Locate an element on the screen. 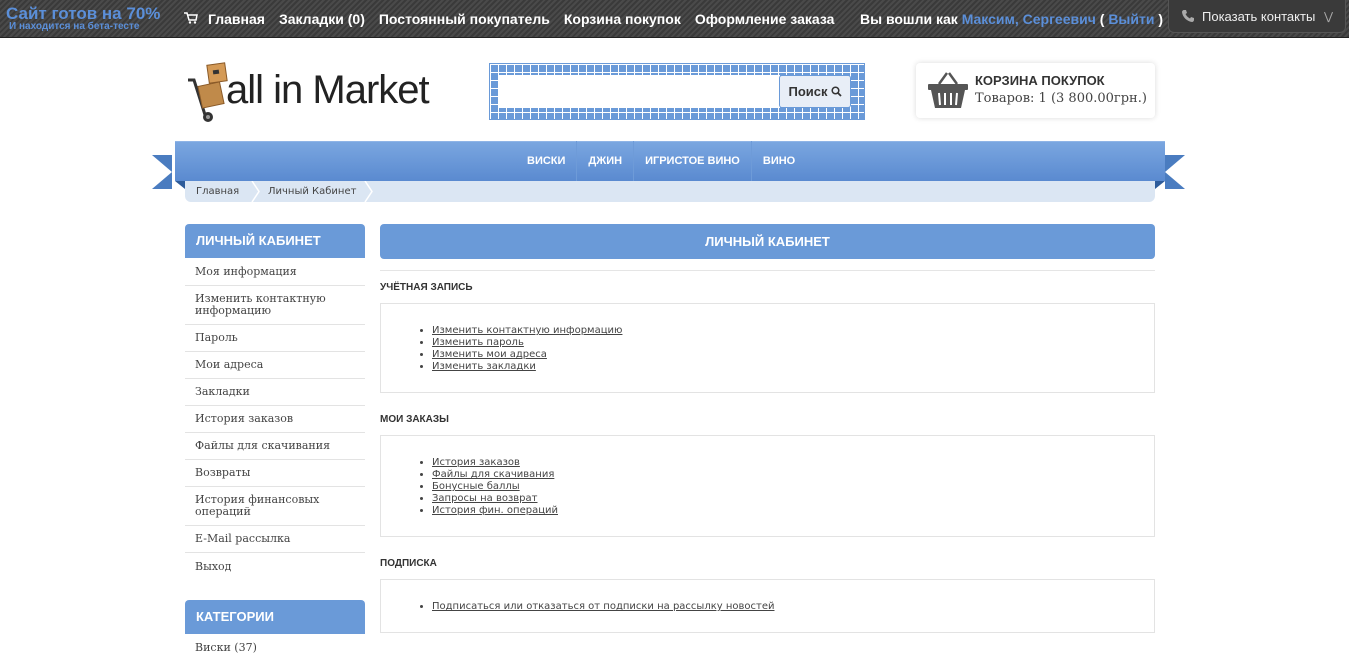  menu-item-wine: ВИНО is located at coordinates (778, 161).